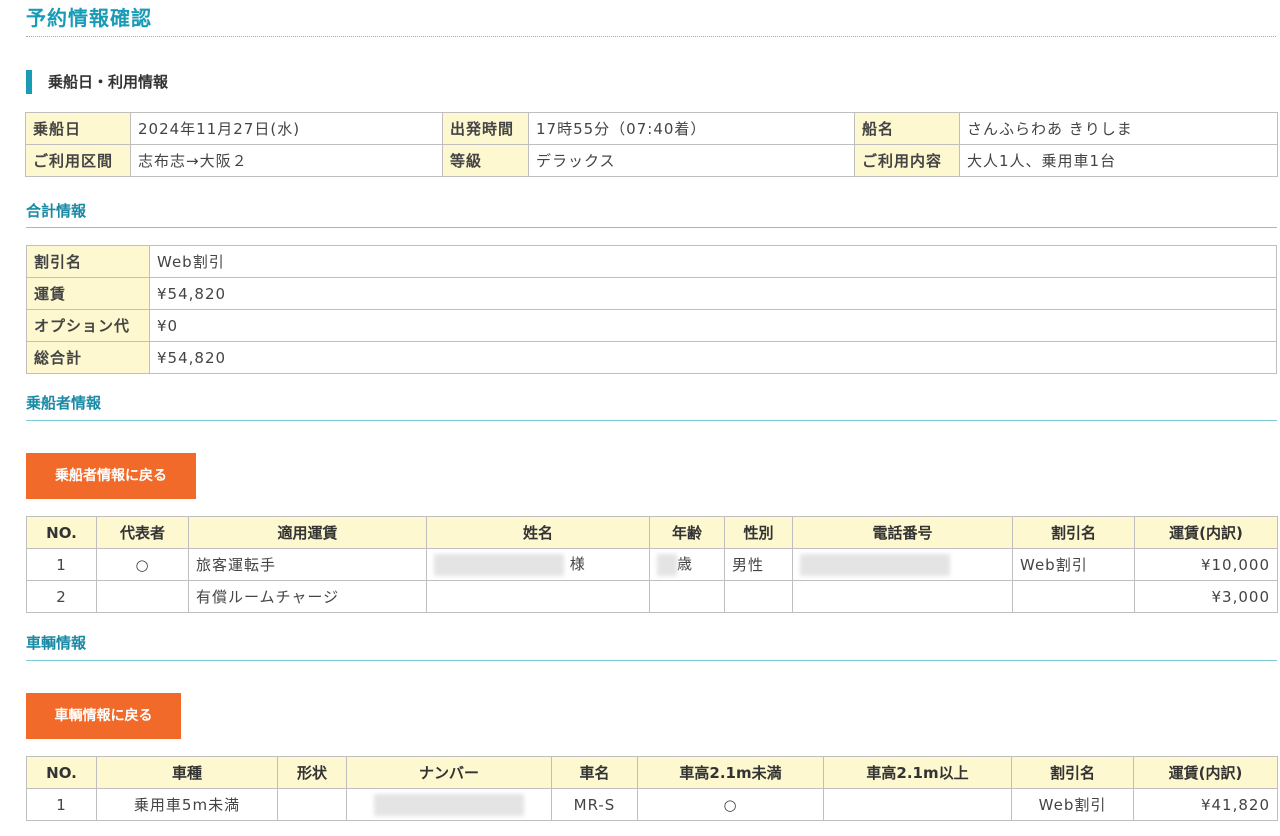 The width and height of the screenshot is (1280, 836). Describe the element at coordinates (142, 564) in the screenshot. I see `representative-mark: ○` at that location.